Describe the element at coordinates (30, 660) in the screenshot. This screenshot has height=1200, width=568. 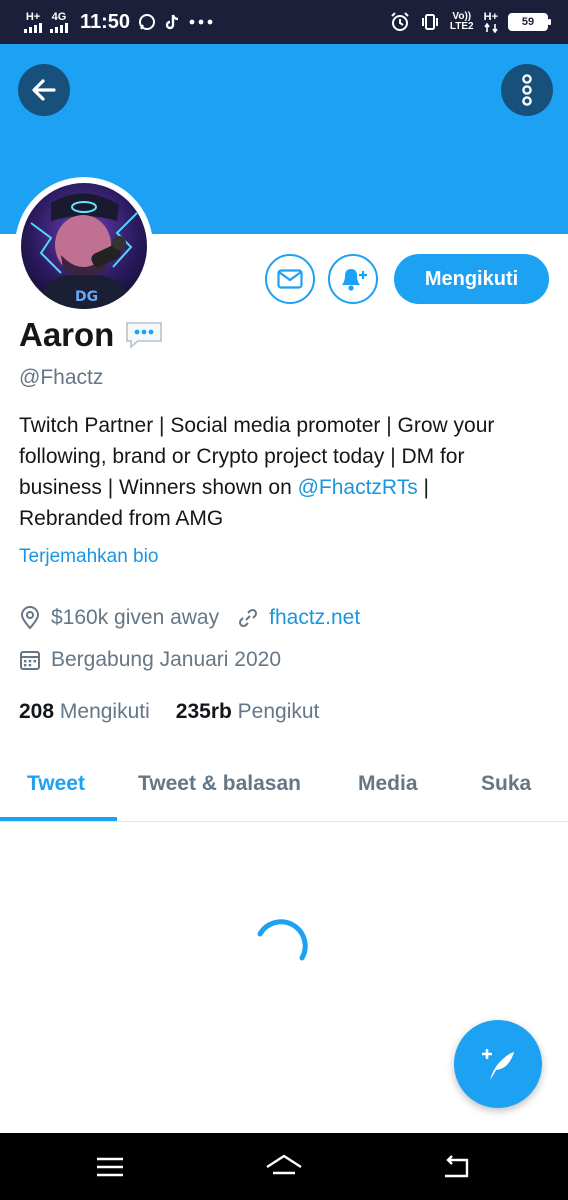
I see `calendar-icon` at that location.